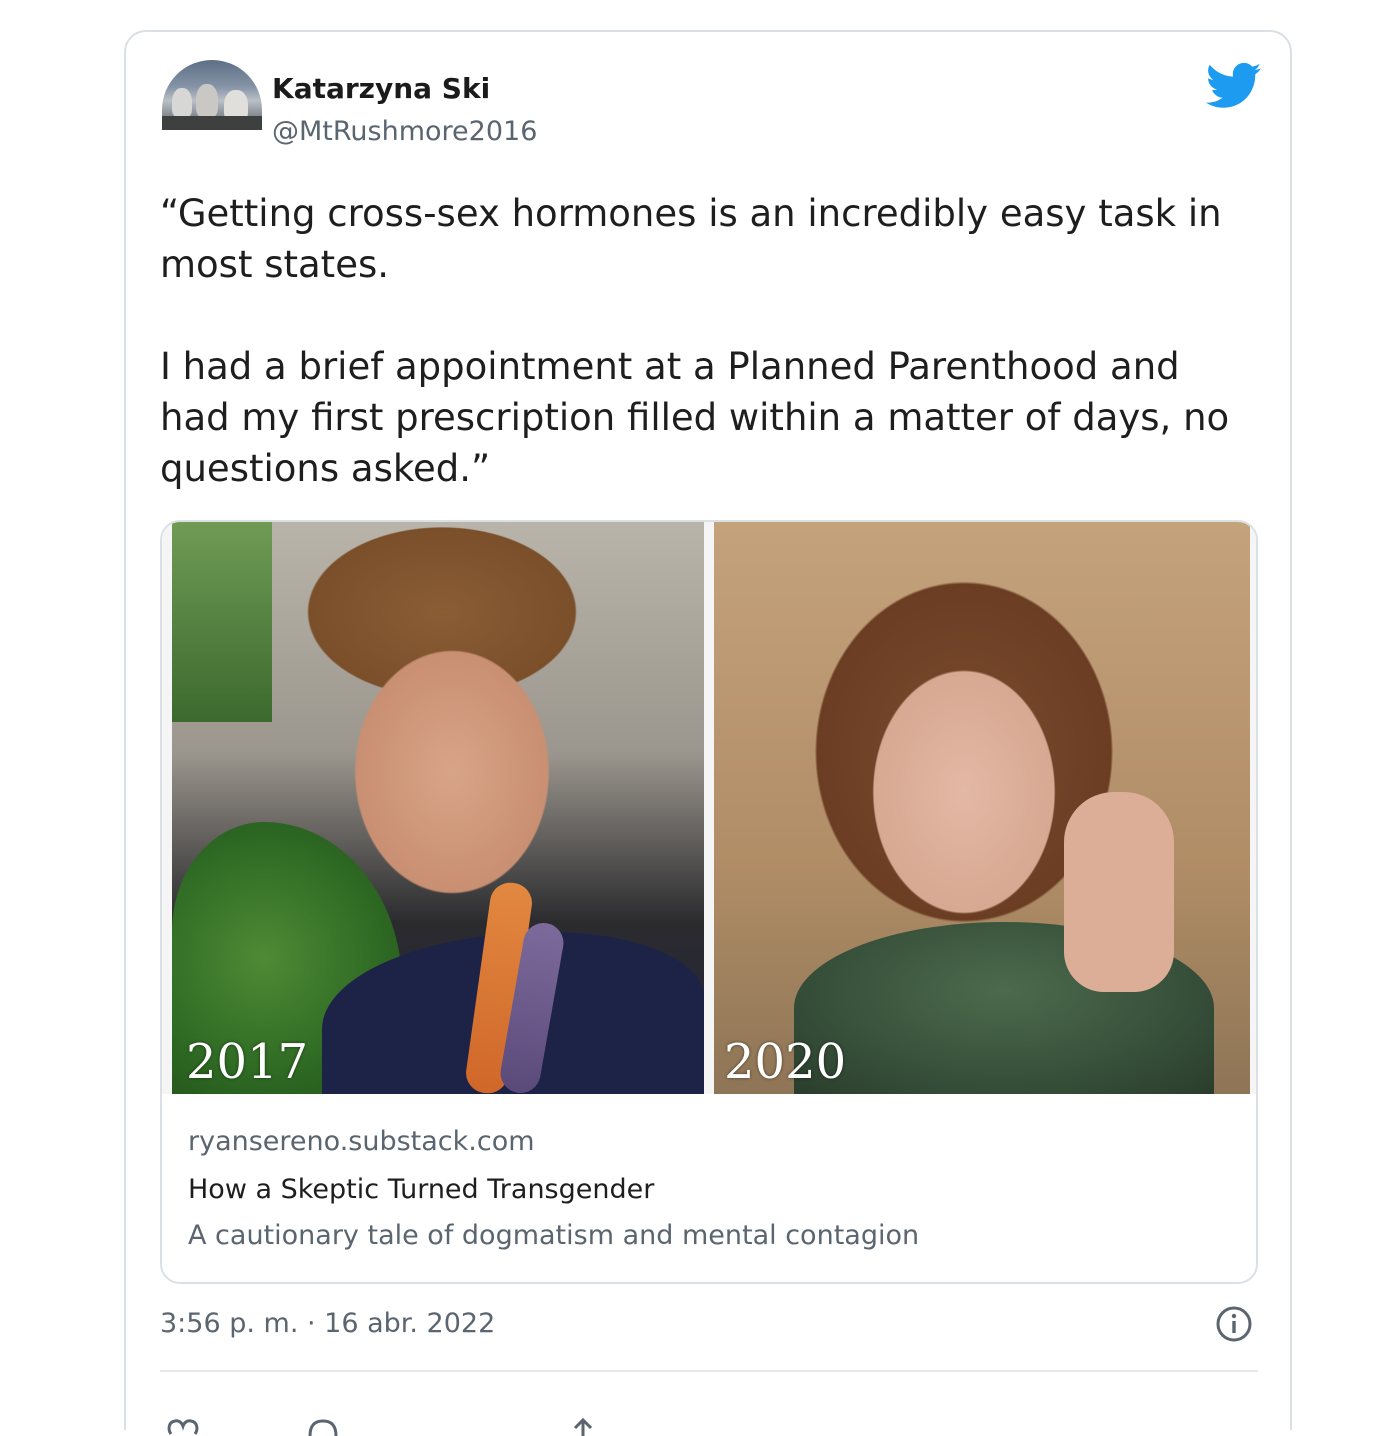 This screenshot has width=1400, height=1436. I want to click on like-icon, so click(183, 1426).